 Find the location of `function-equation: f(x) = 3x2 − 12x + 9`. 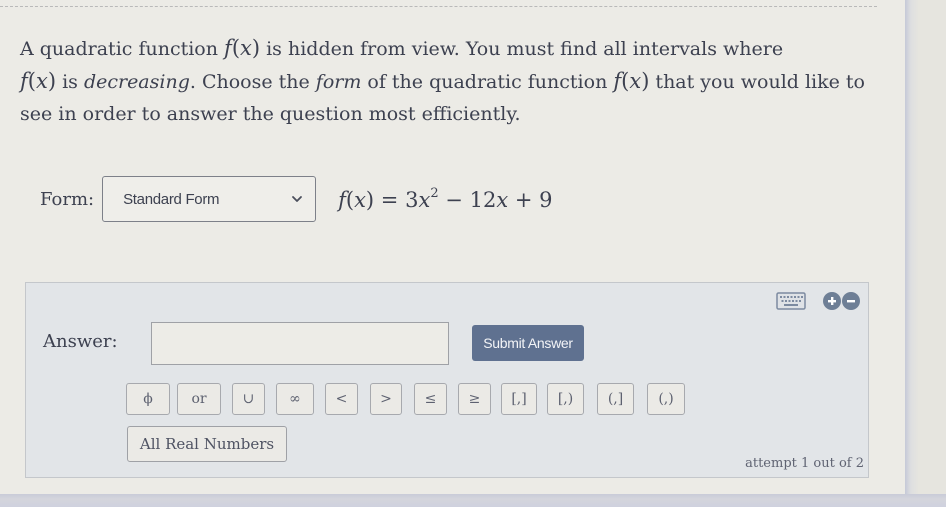

function-equation: f(x) = 3x2 − 12x + 9 is located at coordinates (445, 199).